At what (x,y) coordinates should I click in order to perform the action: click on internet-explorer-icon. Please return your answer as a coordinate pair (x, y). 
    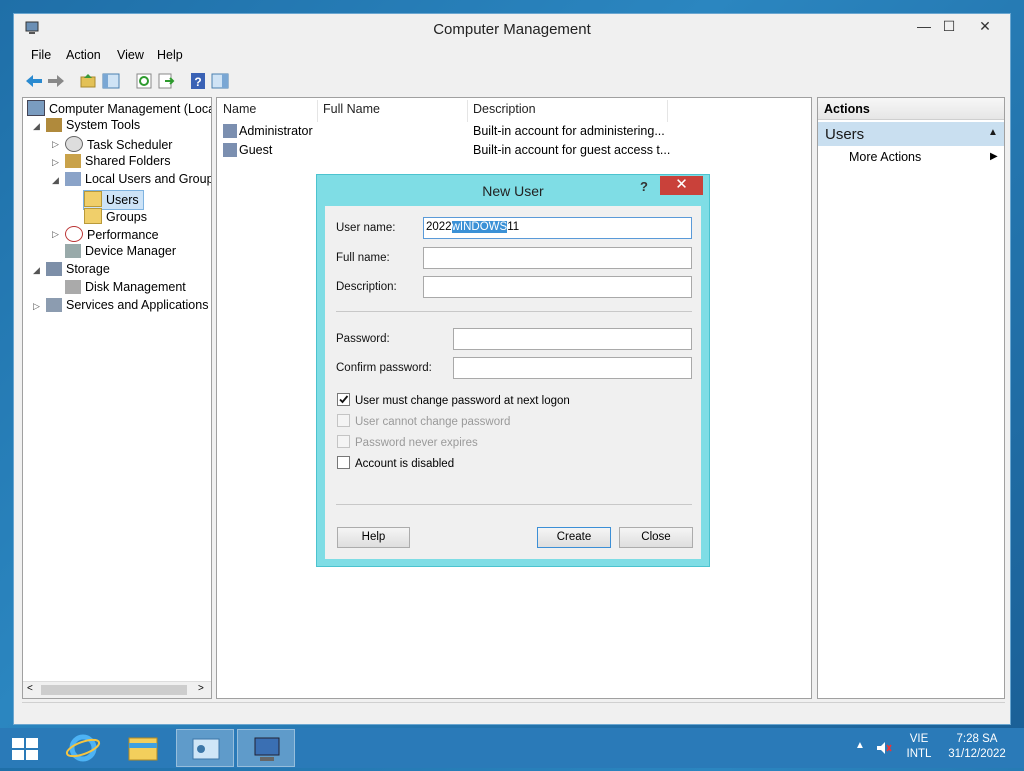
    Looking at the image, I should click on (83, 748).